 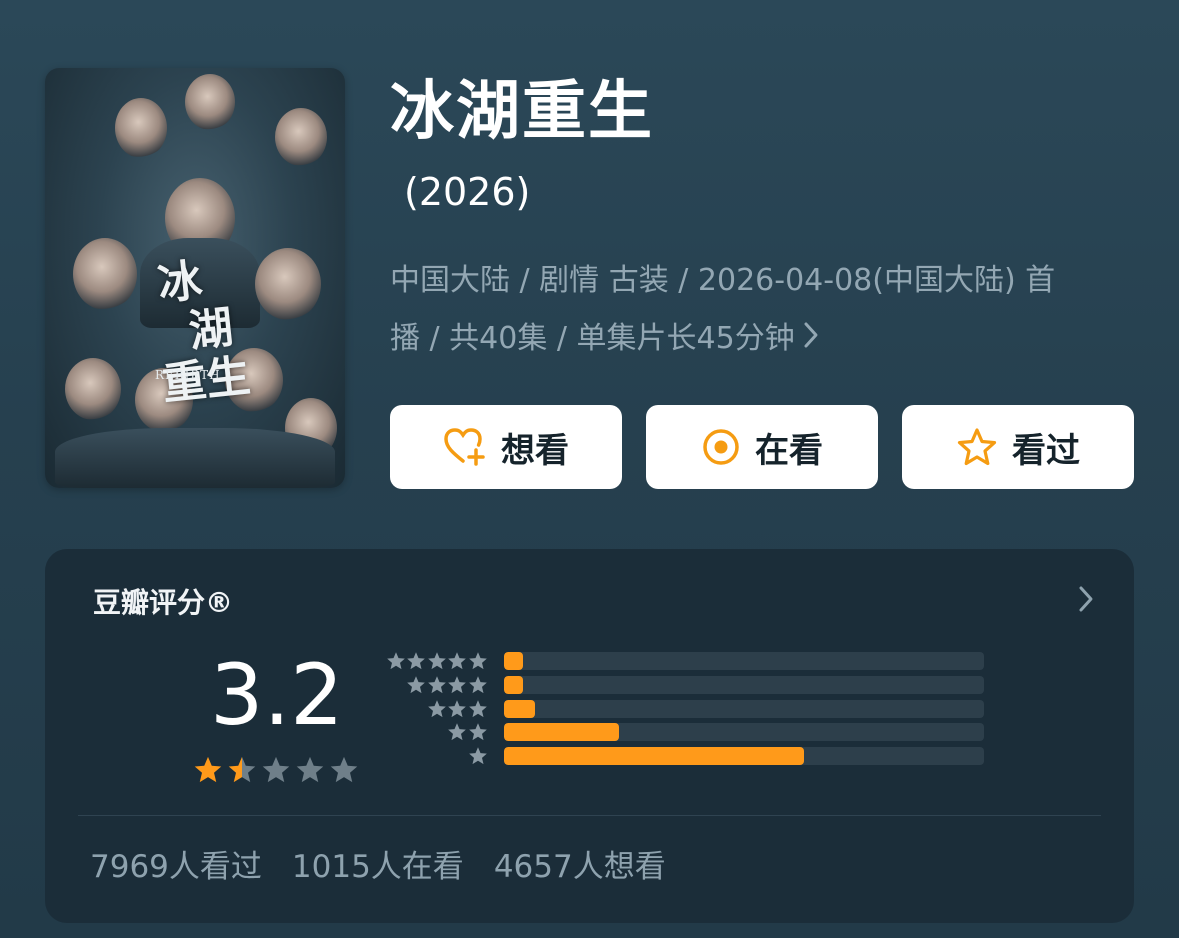 I want to click on heart-plus-icon, so click(x=465, y=447).